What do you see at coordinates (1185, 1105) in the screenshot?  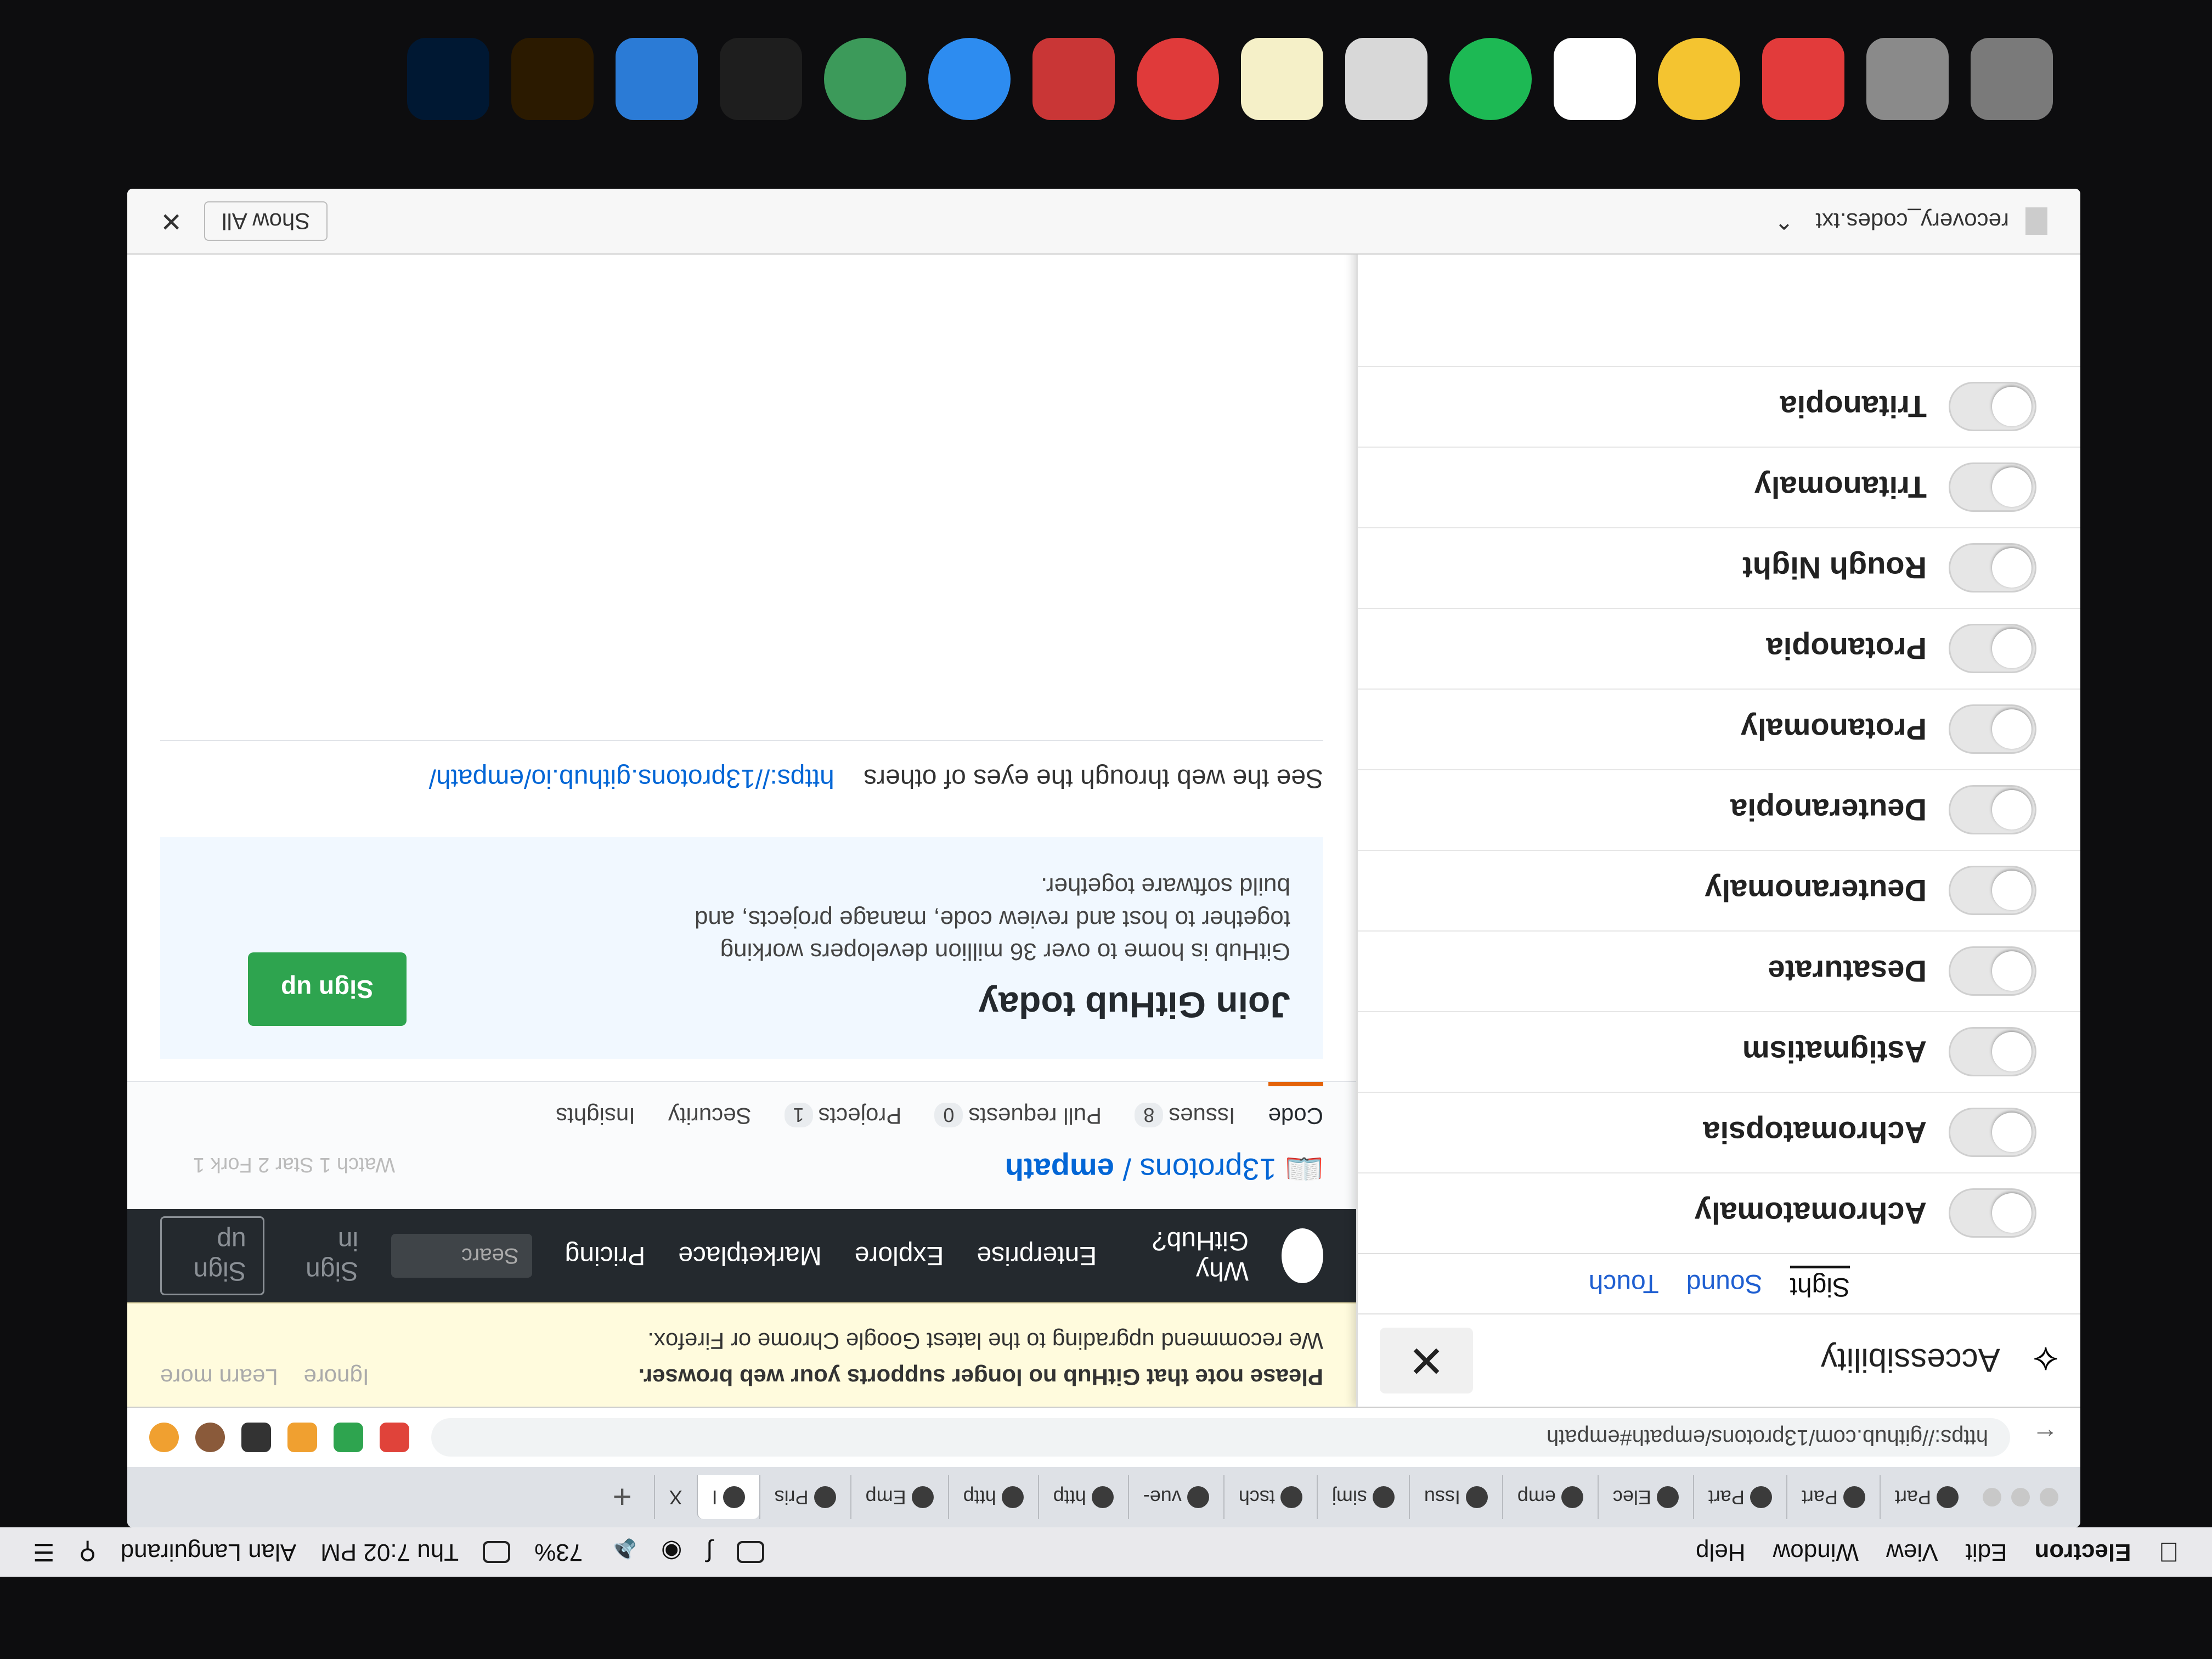 I see `repo-tab-issues: Issues8` at bounding box center [1185, 1105].